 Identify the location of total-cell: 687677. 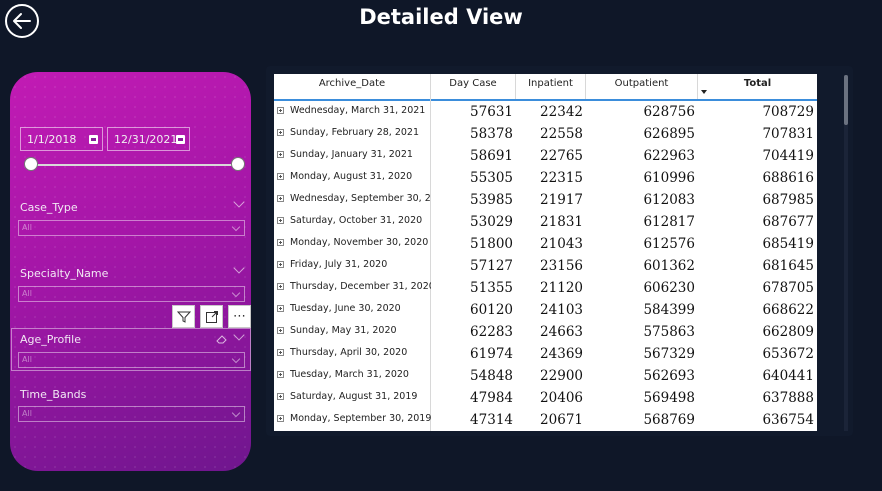
(788, 222).